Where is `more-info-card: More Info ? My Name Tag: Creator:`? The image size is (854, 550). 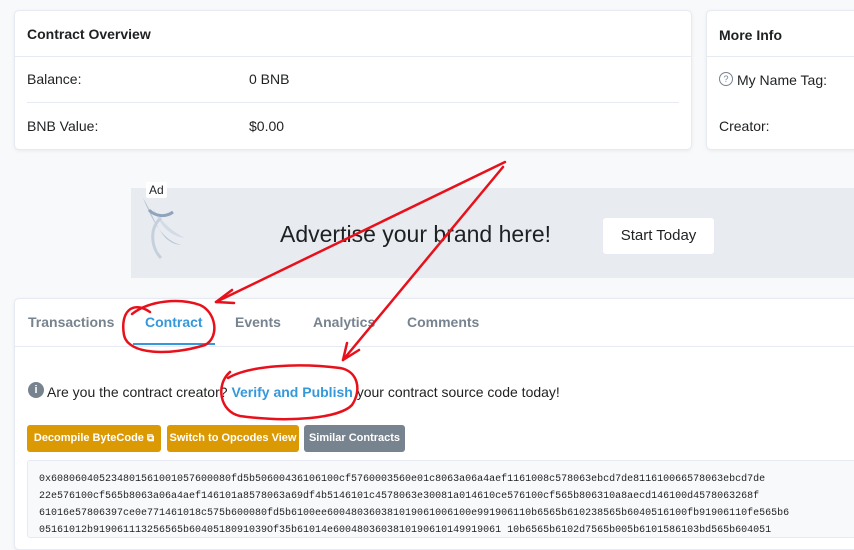 more-info-card: More Info ? My Name Tag: Creator: is located at coordinates (780, 80).